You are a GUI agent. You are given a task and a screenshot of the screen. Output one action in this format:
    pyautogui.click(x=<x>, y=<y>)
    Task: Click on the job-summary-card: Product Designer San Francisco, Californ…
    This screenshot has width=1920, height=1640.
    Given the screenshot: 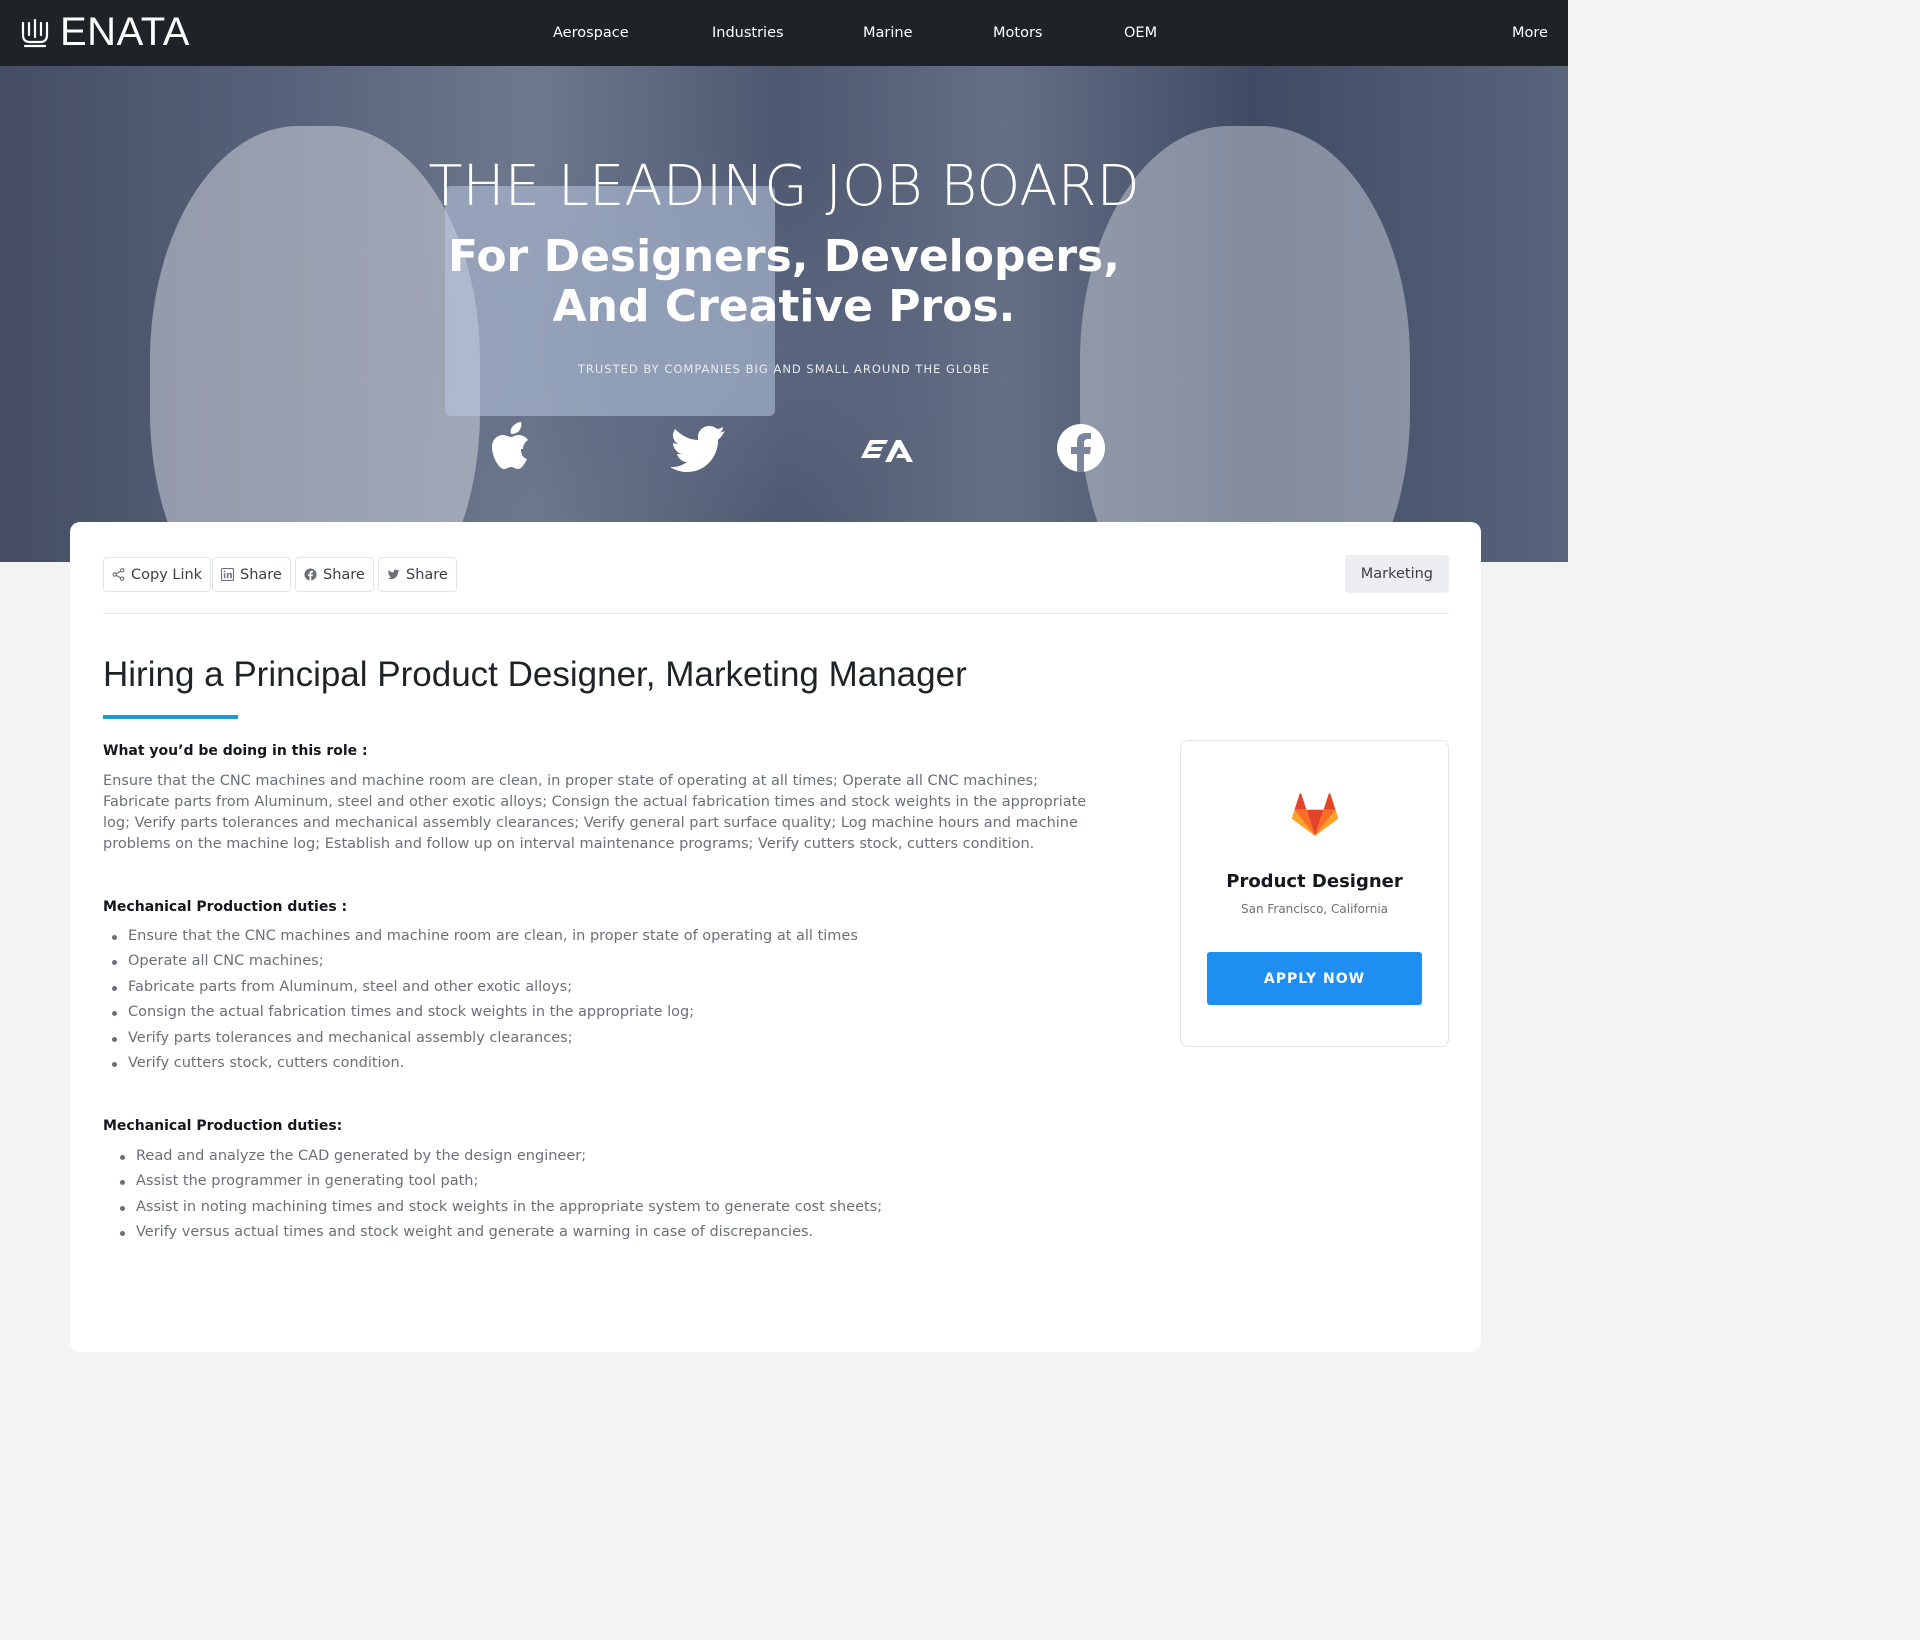 What is the action you would take?
    pyautogui.click(x=1314, y=893)
    